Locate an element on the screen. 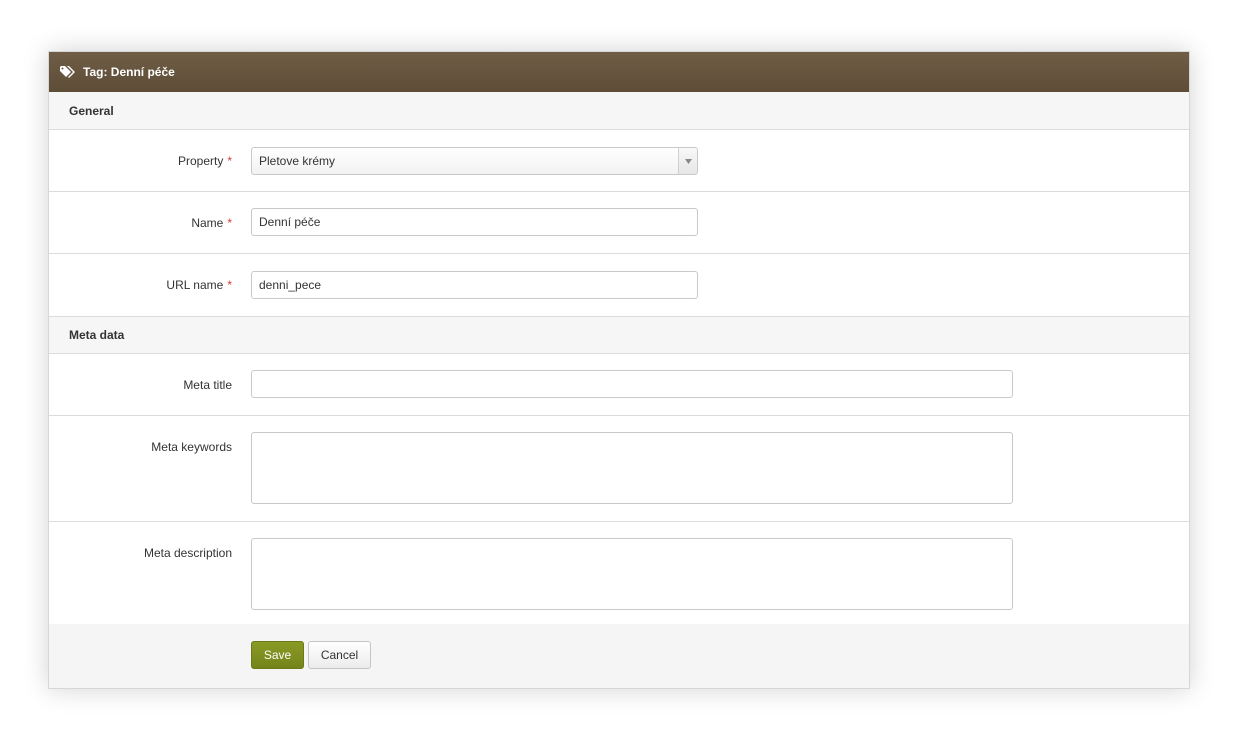  name-input is located at coordinates (474, 222).